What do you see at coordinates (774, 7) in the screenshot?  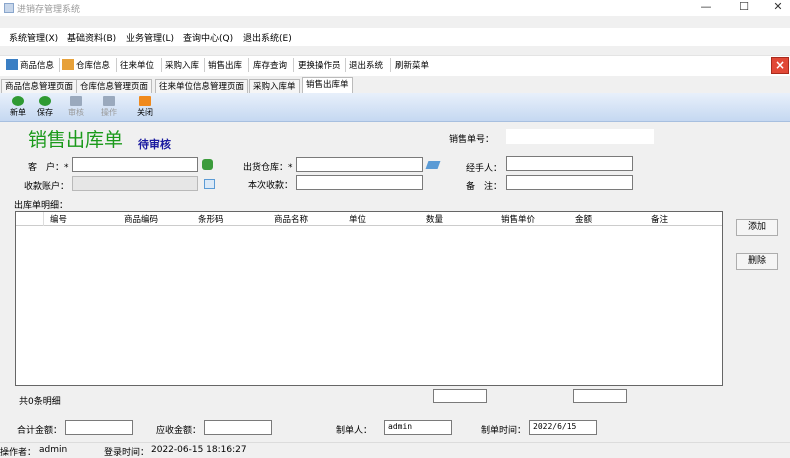 I see `window-close-button: ✕` at bounding box center [774, 7].